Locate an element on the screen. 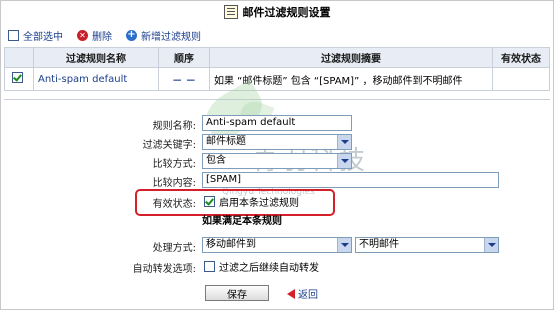  status-label: 有效状态: is located at coordinates (174, 204).